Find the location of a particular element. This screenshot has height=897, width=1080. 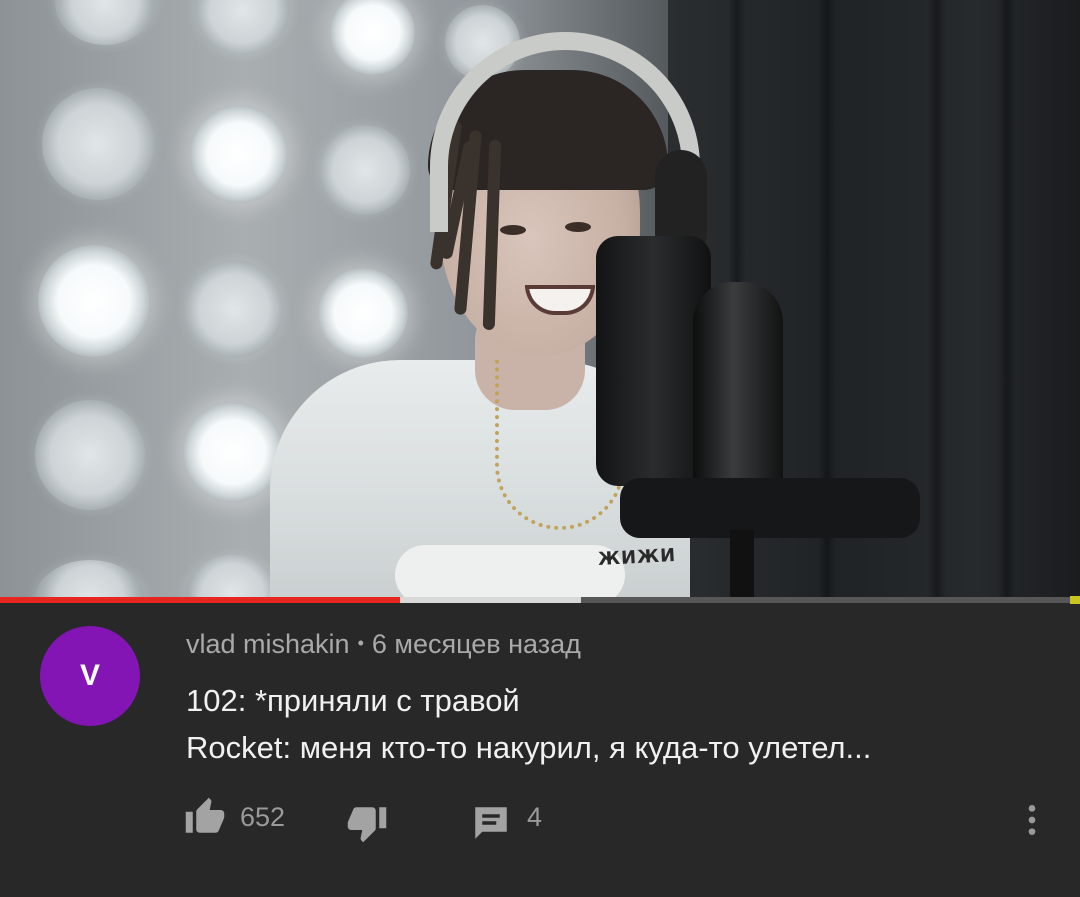

avatar: V is located at coordinates (90, 676).